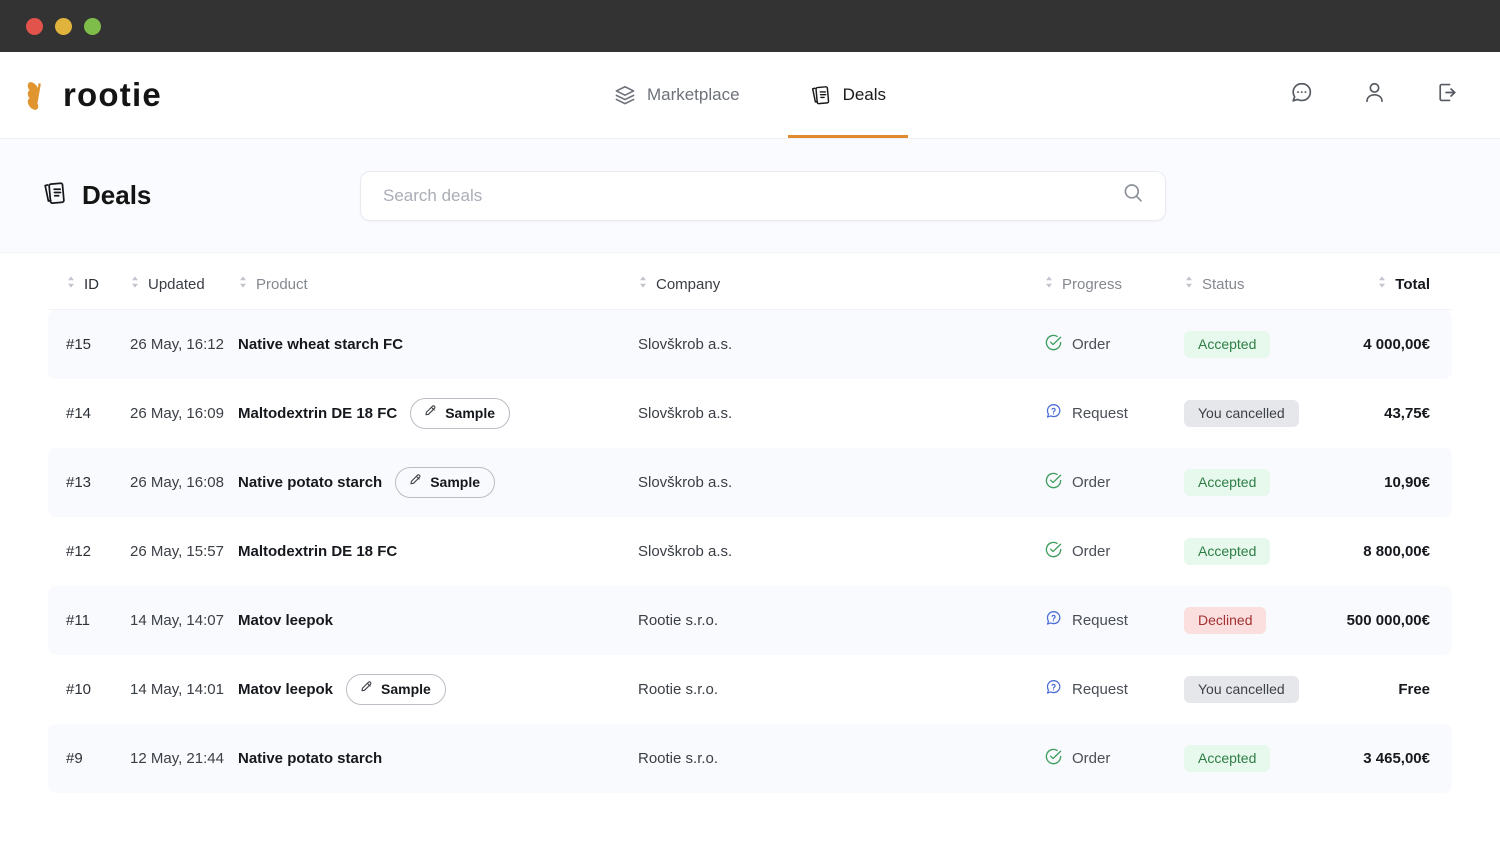  What do you see at coordinates (438, 620) in the screenshot?
I see `cell-product: Matov leepok` at bounding box center [438, 620].